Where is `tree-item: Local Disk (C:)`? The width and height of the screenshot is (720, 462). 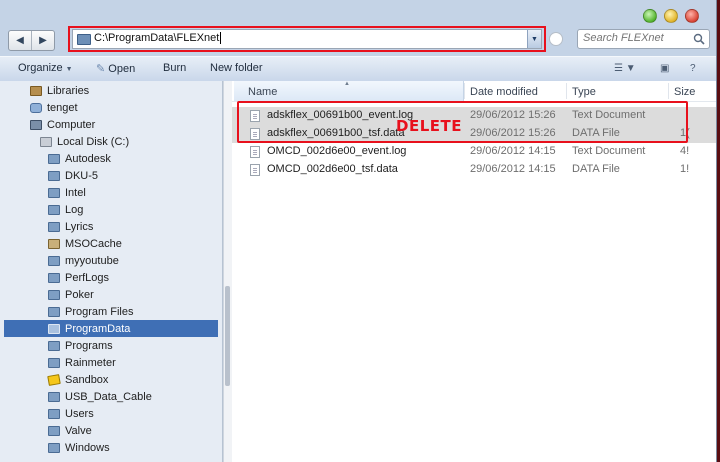 tree-item: Local Disk (C:) is located at coordinates (84, 141).